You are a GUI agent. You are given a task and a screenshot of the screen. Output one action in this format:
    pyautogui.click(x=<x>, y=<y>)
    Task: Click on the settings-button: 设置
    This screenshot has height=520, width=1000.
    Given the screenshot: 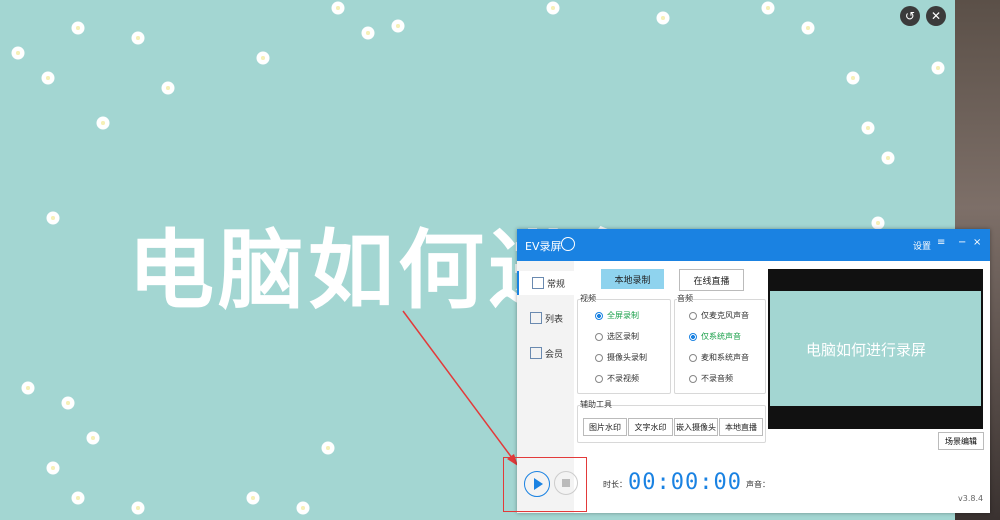 What is the action you would take?
    pyautogui.click(x=922, y=245)
    